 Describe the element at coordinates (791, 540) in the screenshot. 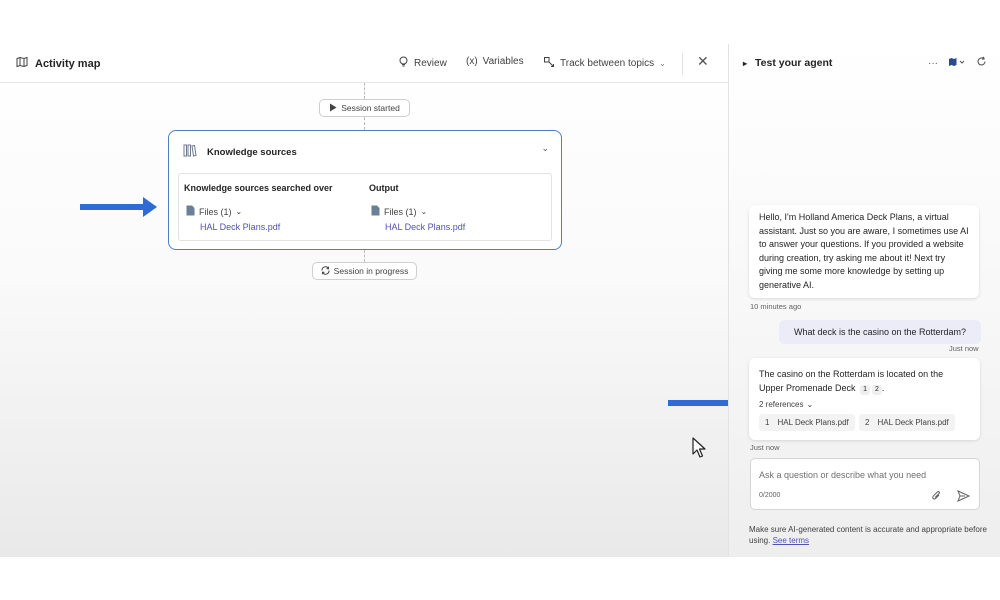

I see `see-terms-link: See terms` at that location.